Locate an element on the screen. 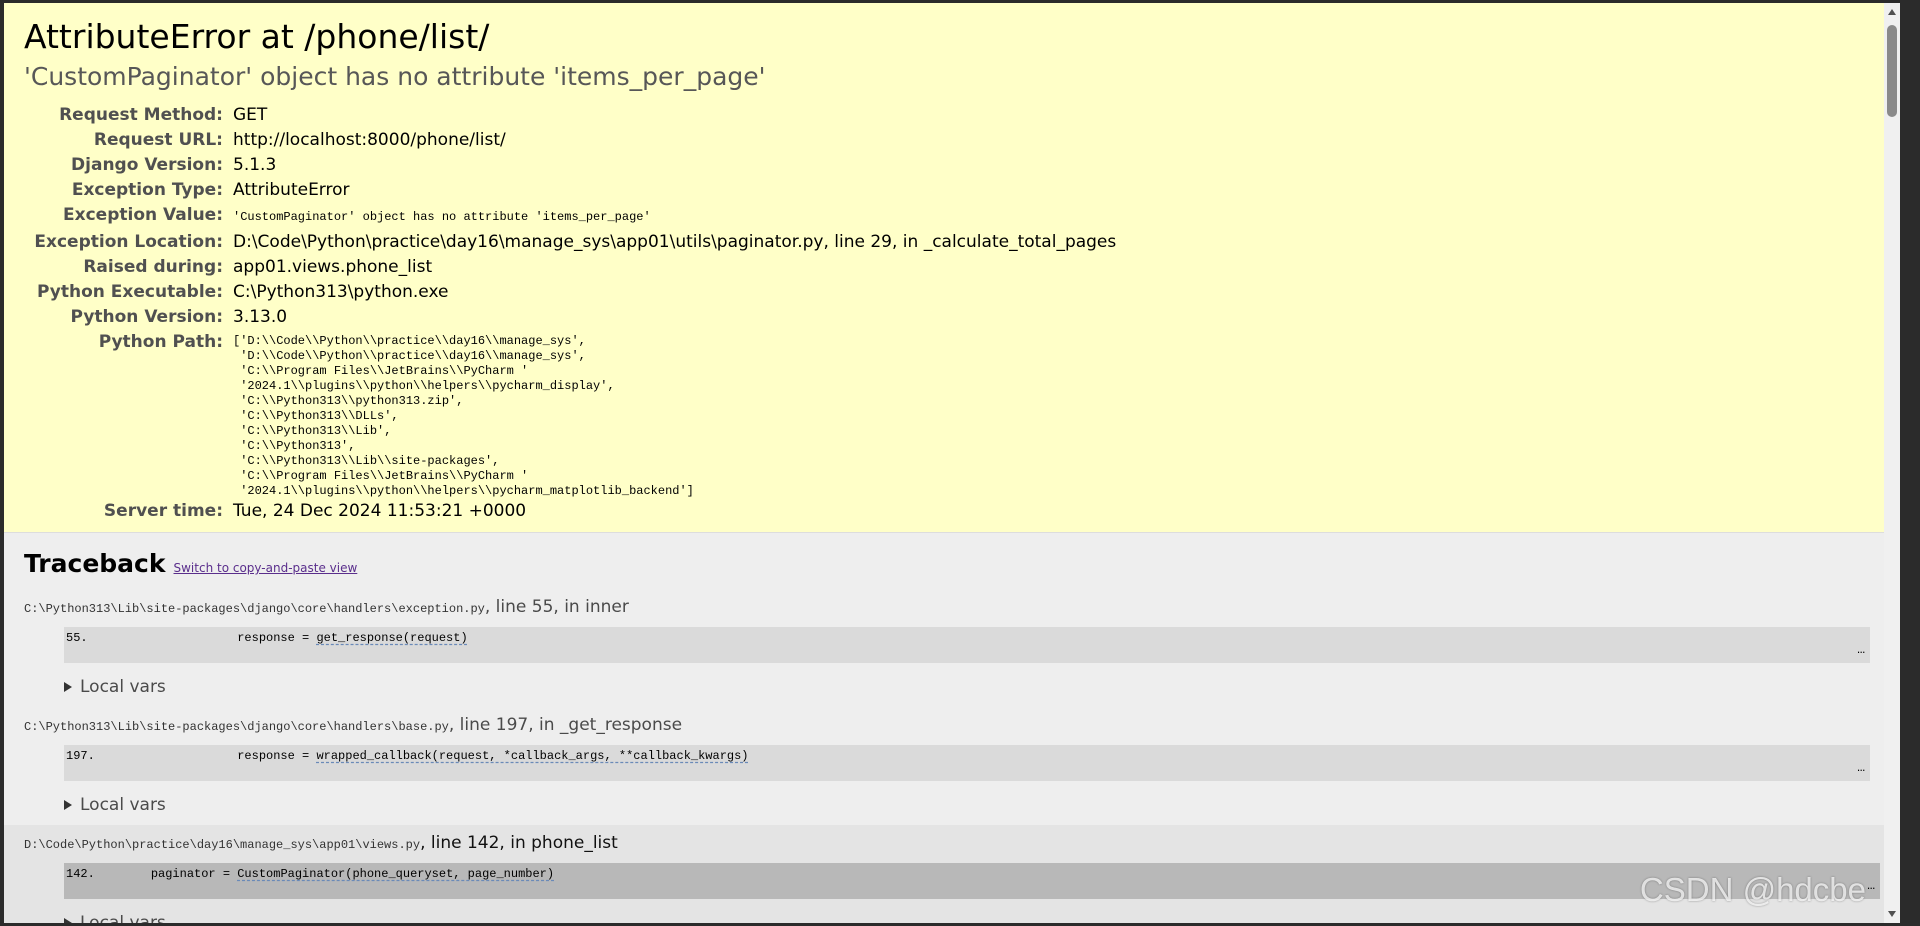 Image resolution: width=1920 pixels, height=926 pixels. meta-value: Tue, 24 Dec 2024 11:53:21 +0000 is located at coordinates (380, 511).